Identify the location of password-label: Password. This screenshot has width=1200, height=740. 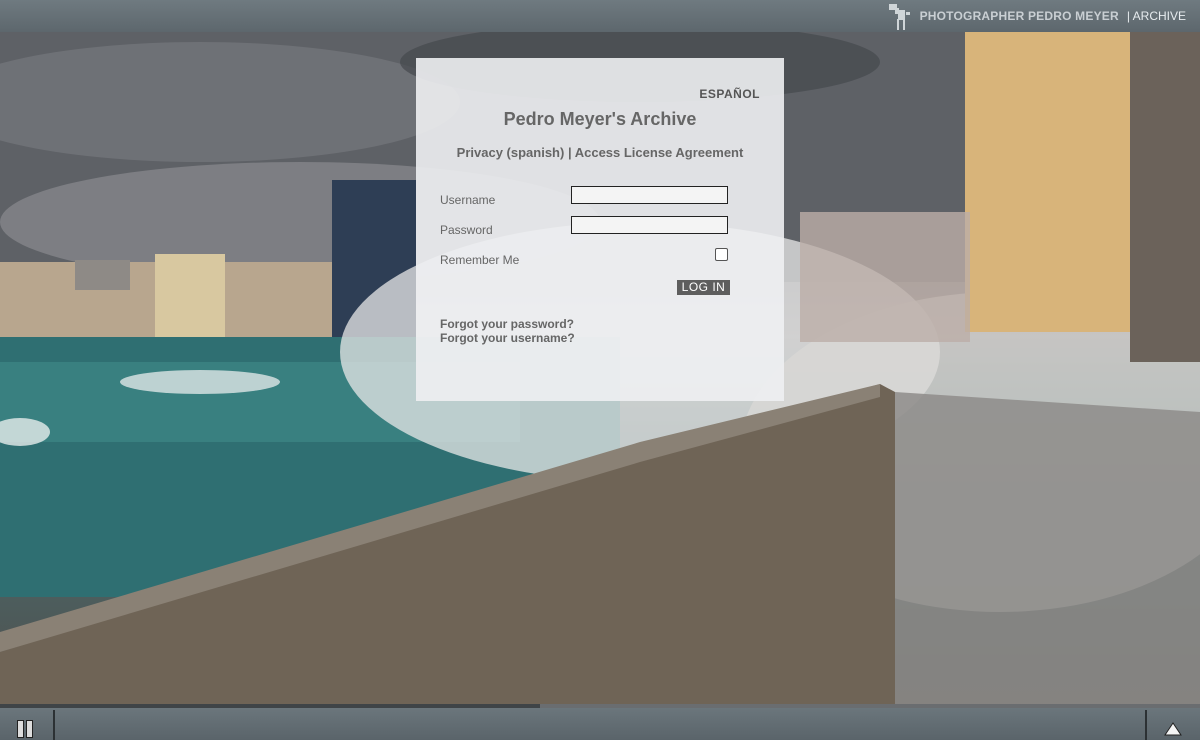
(466, 230).